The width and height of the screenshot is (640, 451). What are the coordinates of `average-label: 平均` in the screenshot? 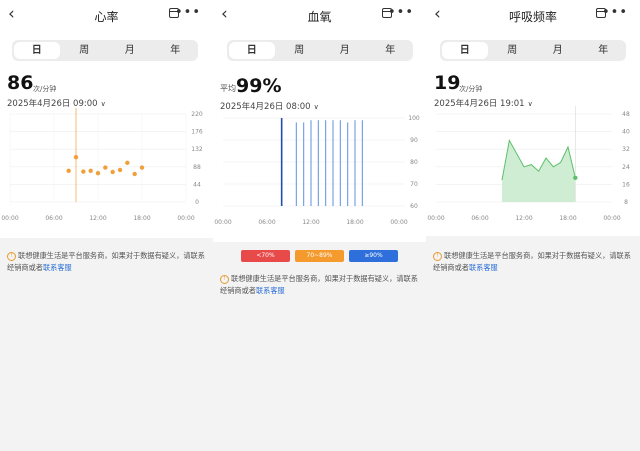 It's located at (228, 88).